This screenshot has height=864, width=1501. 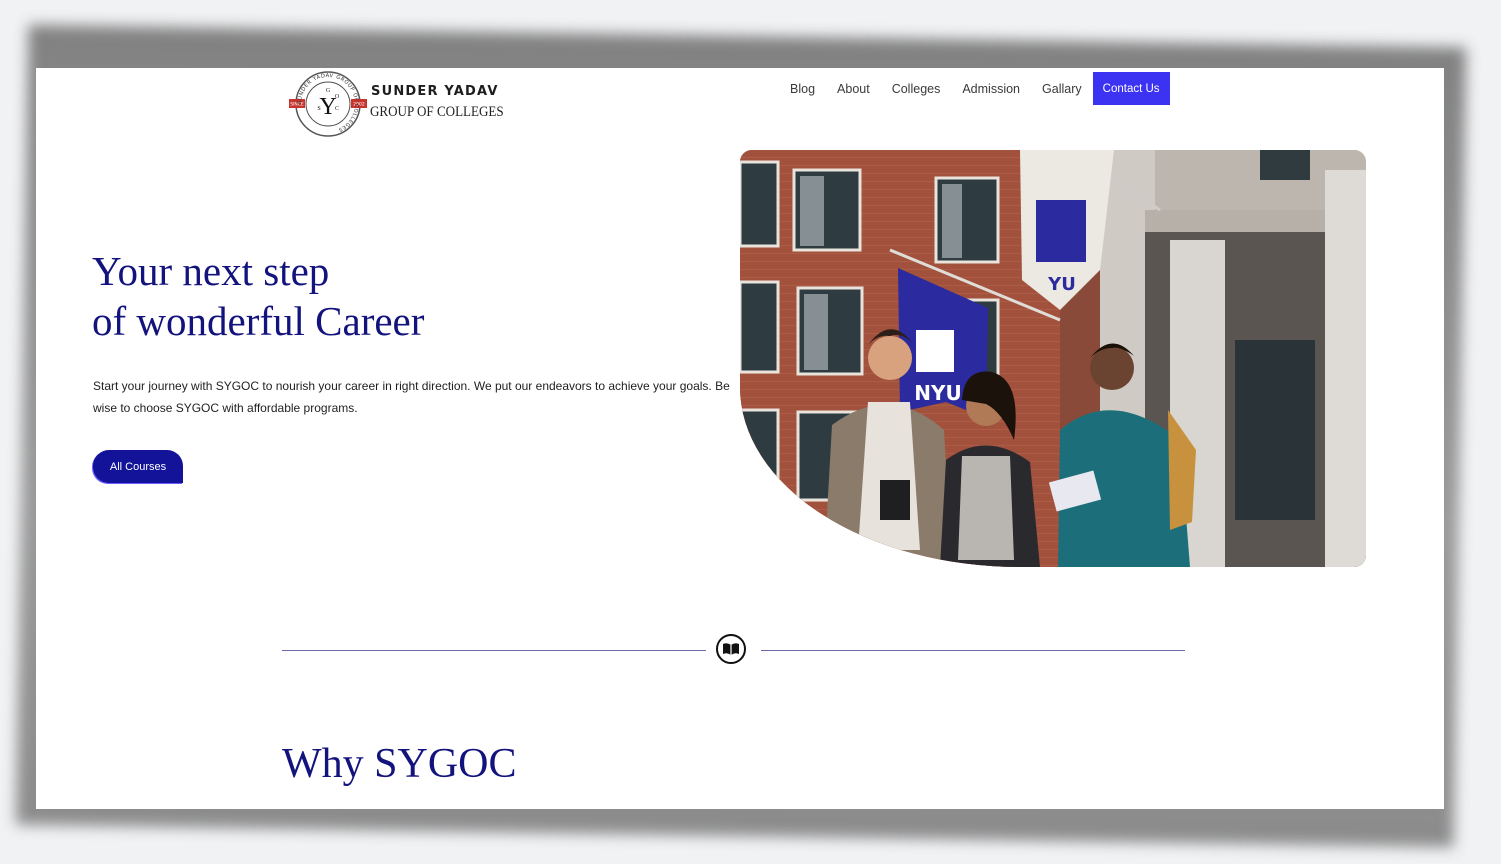 What do you see at coordinates (1061, 284) in the screenshot?
I see `flag-text-2: YU` at bounding box center [1061, 284].